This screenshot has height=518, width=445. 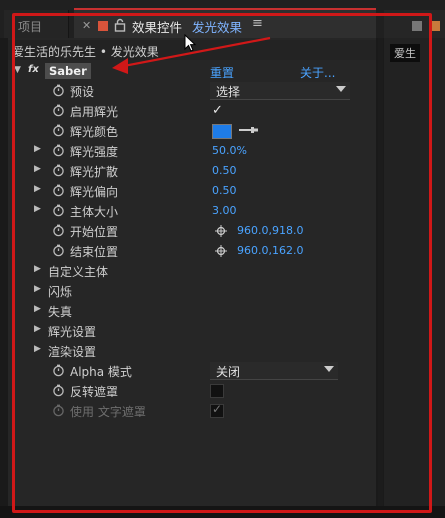 What do you see at coordinates (190, 43) in the screenshot?
I see `mouse-cursor-icon` at bounding box center [190, 43].